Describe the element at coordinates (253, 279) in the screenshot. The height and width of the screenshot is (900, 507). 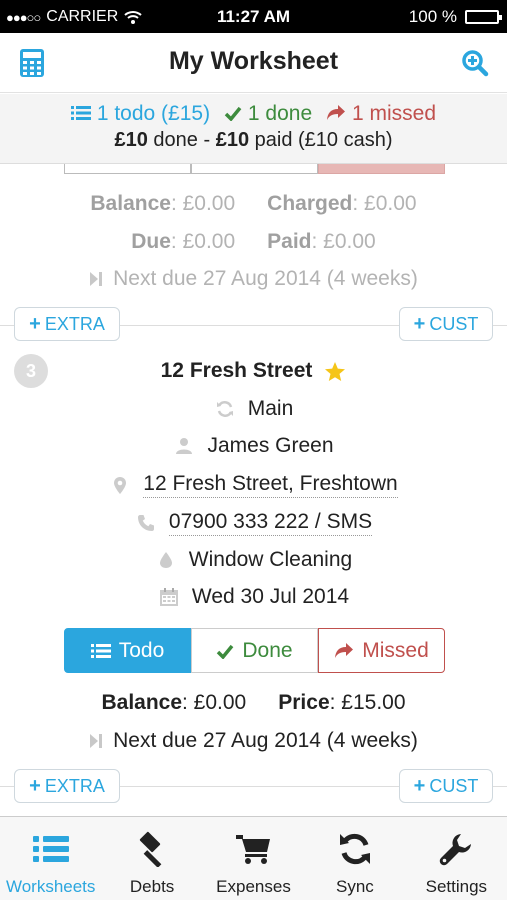
I see `prev-next-due: Next due 27 Aug 2014 (4 weeks)` at that location.